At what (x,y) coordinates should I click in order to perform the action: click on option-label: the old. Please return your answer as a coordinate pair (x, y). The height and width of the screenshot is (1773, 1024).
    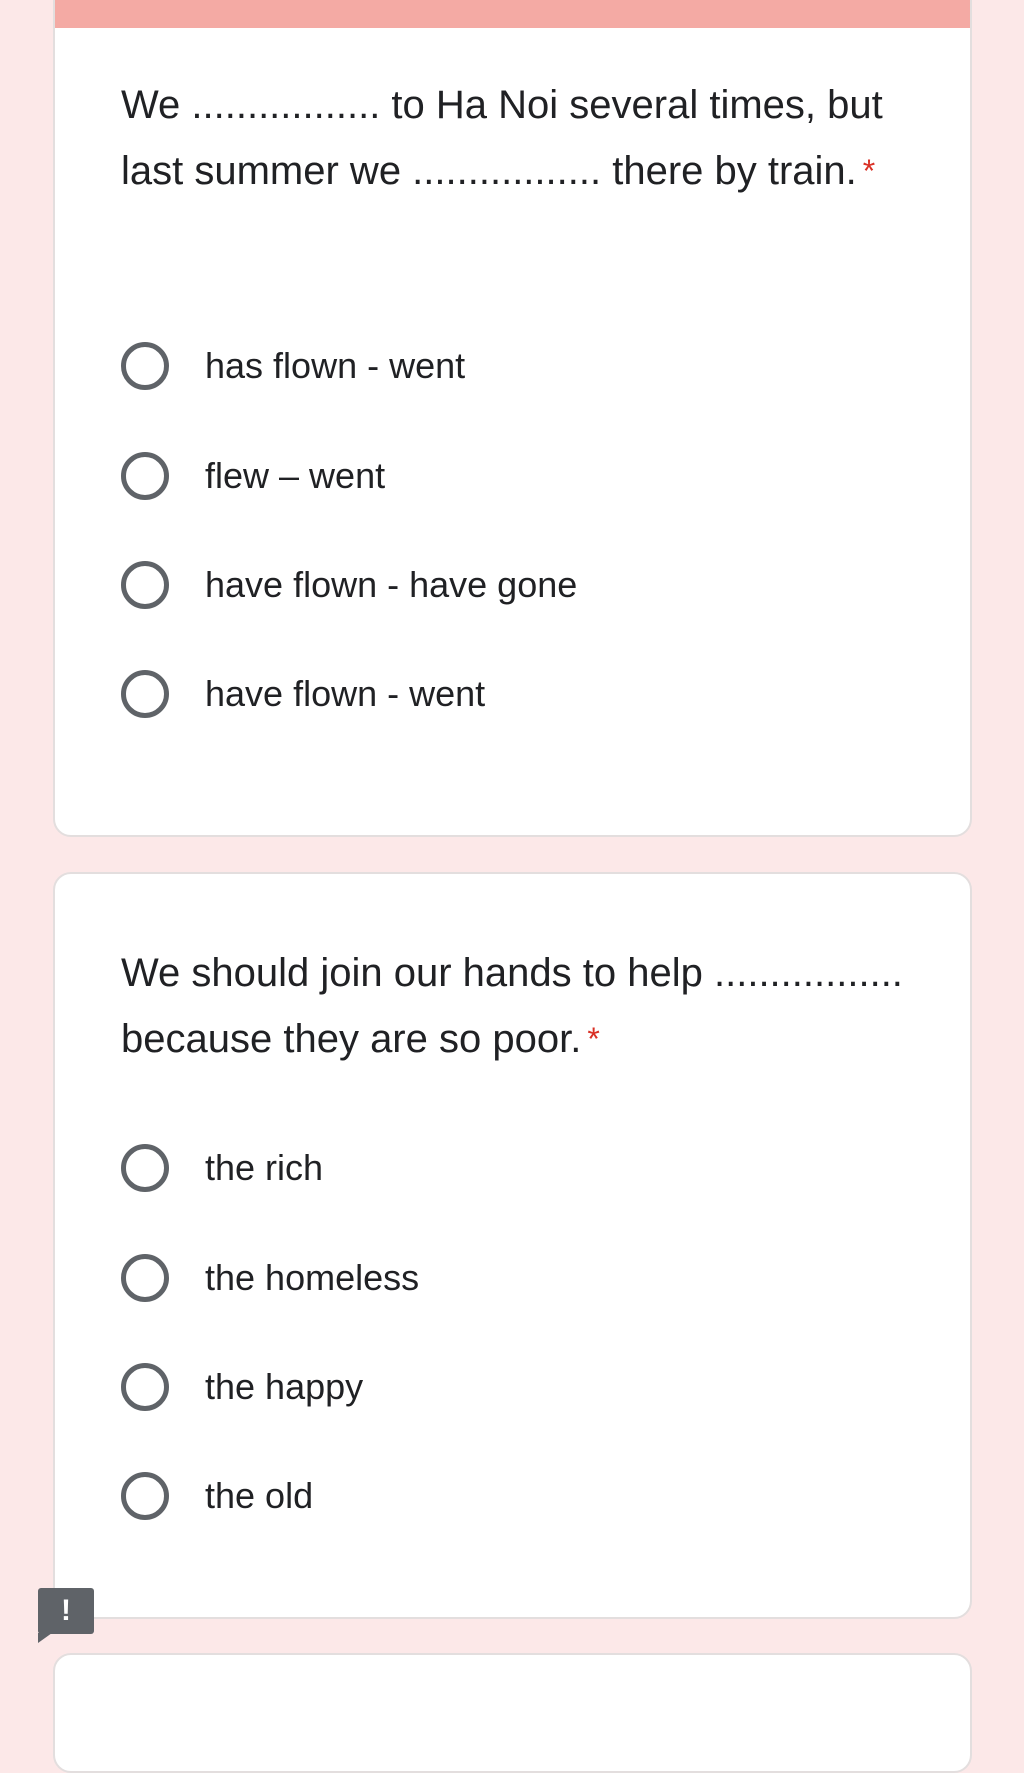
    Looking at the image, I should click on (259, 1495).